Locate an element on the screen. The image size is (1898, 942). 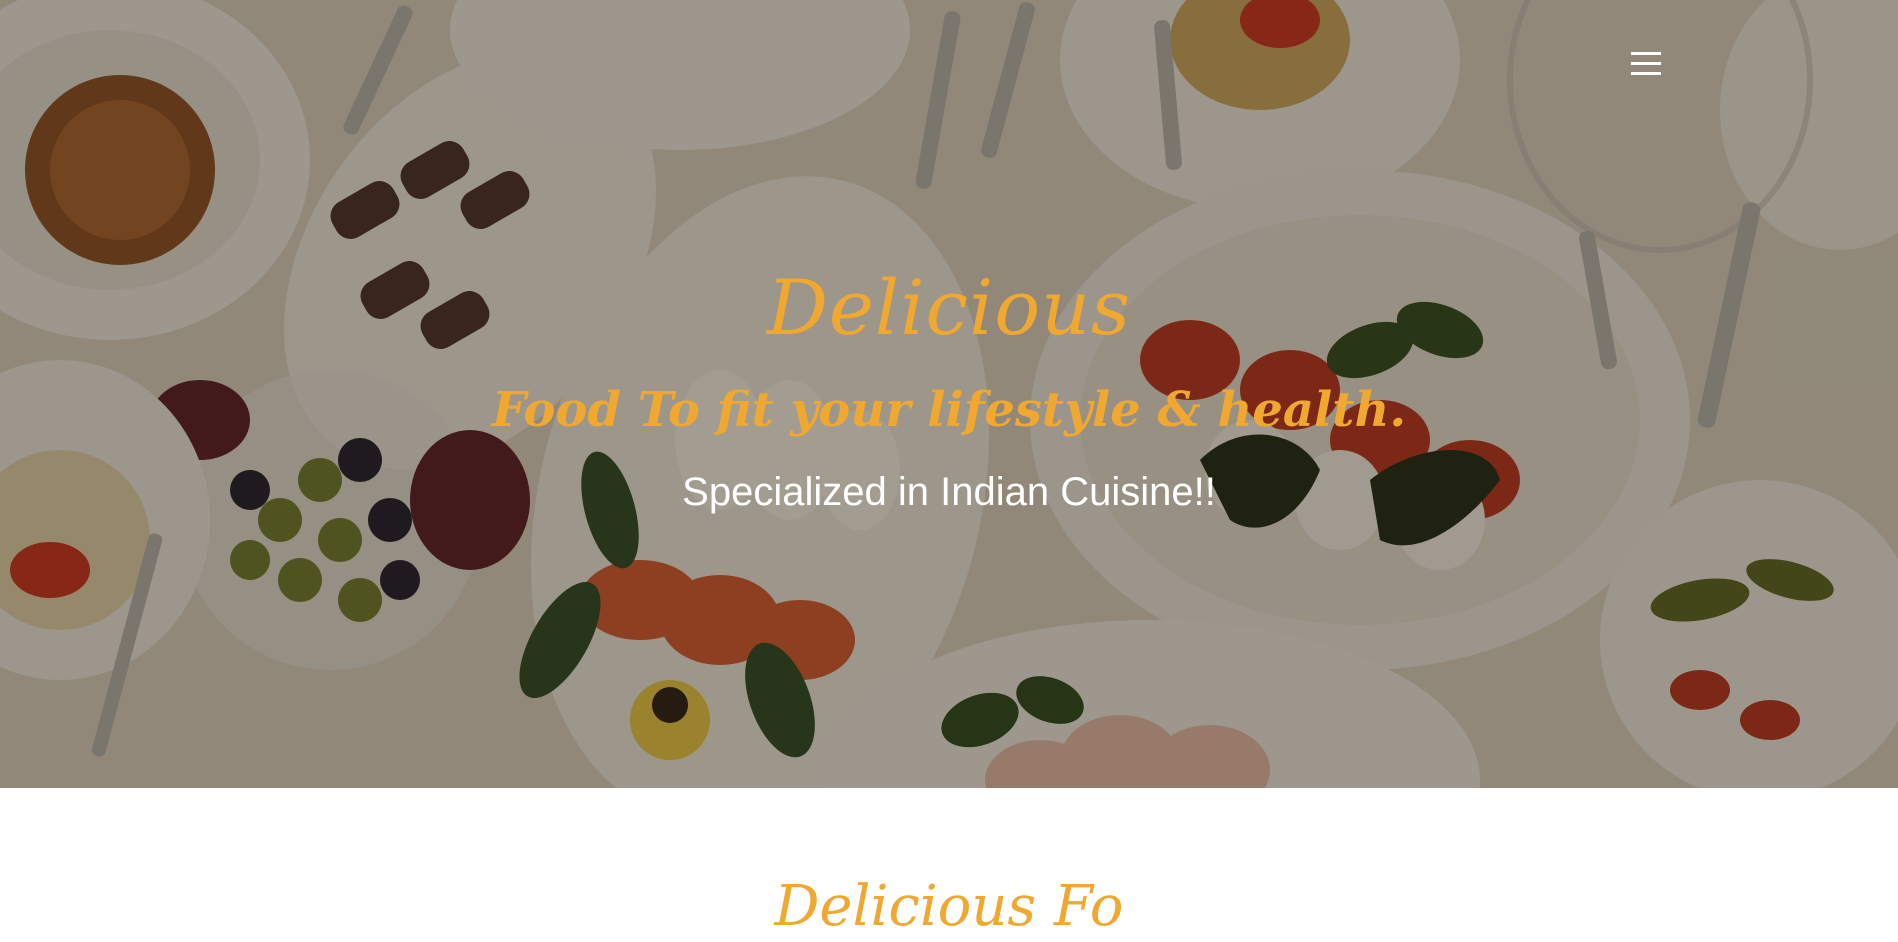
hero-subtitle: Food To fit your lifestyle & health. is located at coordinates (949, 410).